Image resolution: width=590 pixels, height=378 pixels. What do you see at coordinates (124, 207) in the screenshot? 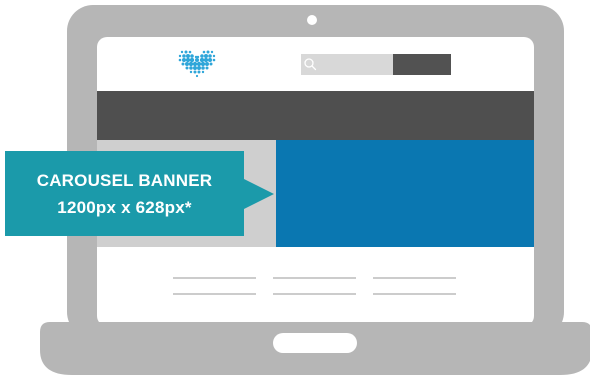
I see `callout-dimensions: 1200px x 628px*` at bounding box center [124, 207].